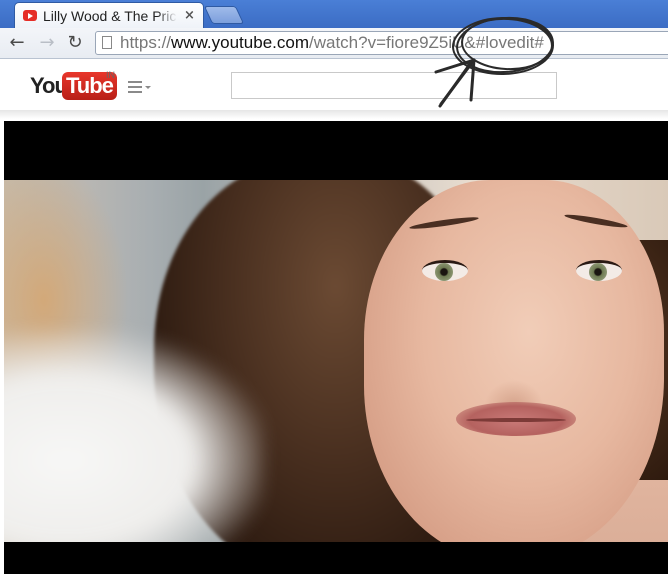 The image size is (668, 574). Describe the element at coordinates (504, 42) in the screenshot. I see `url-suffix: &#lovedit#` at that location.